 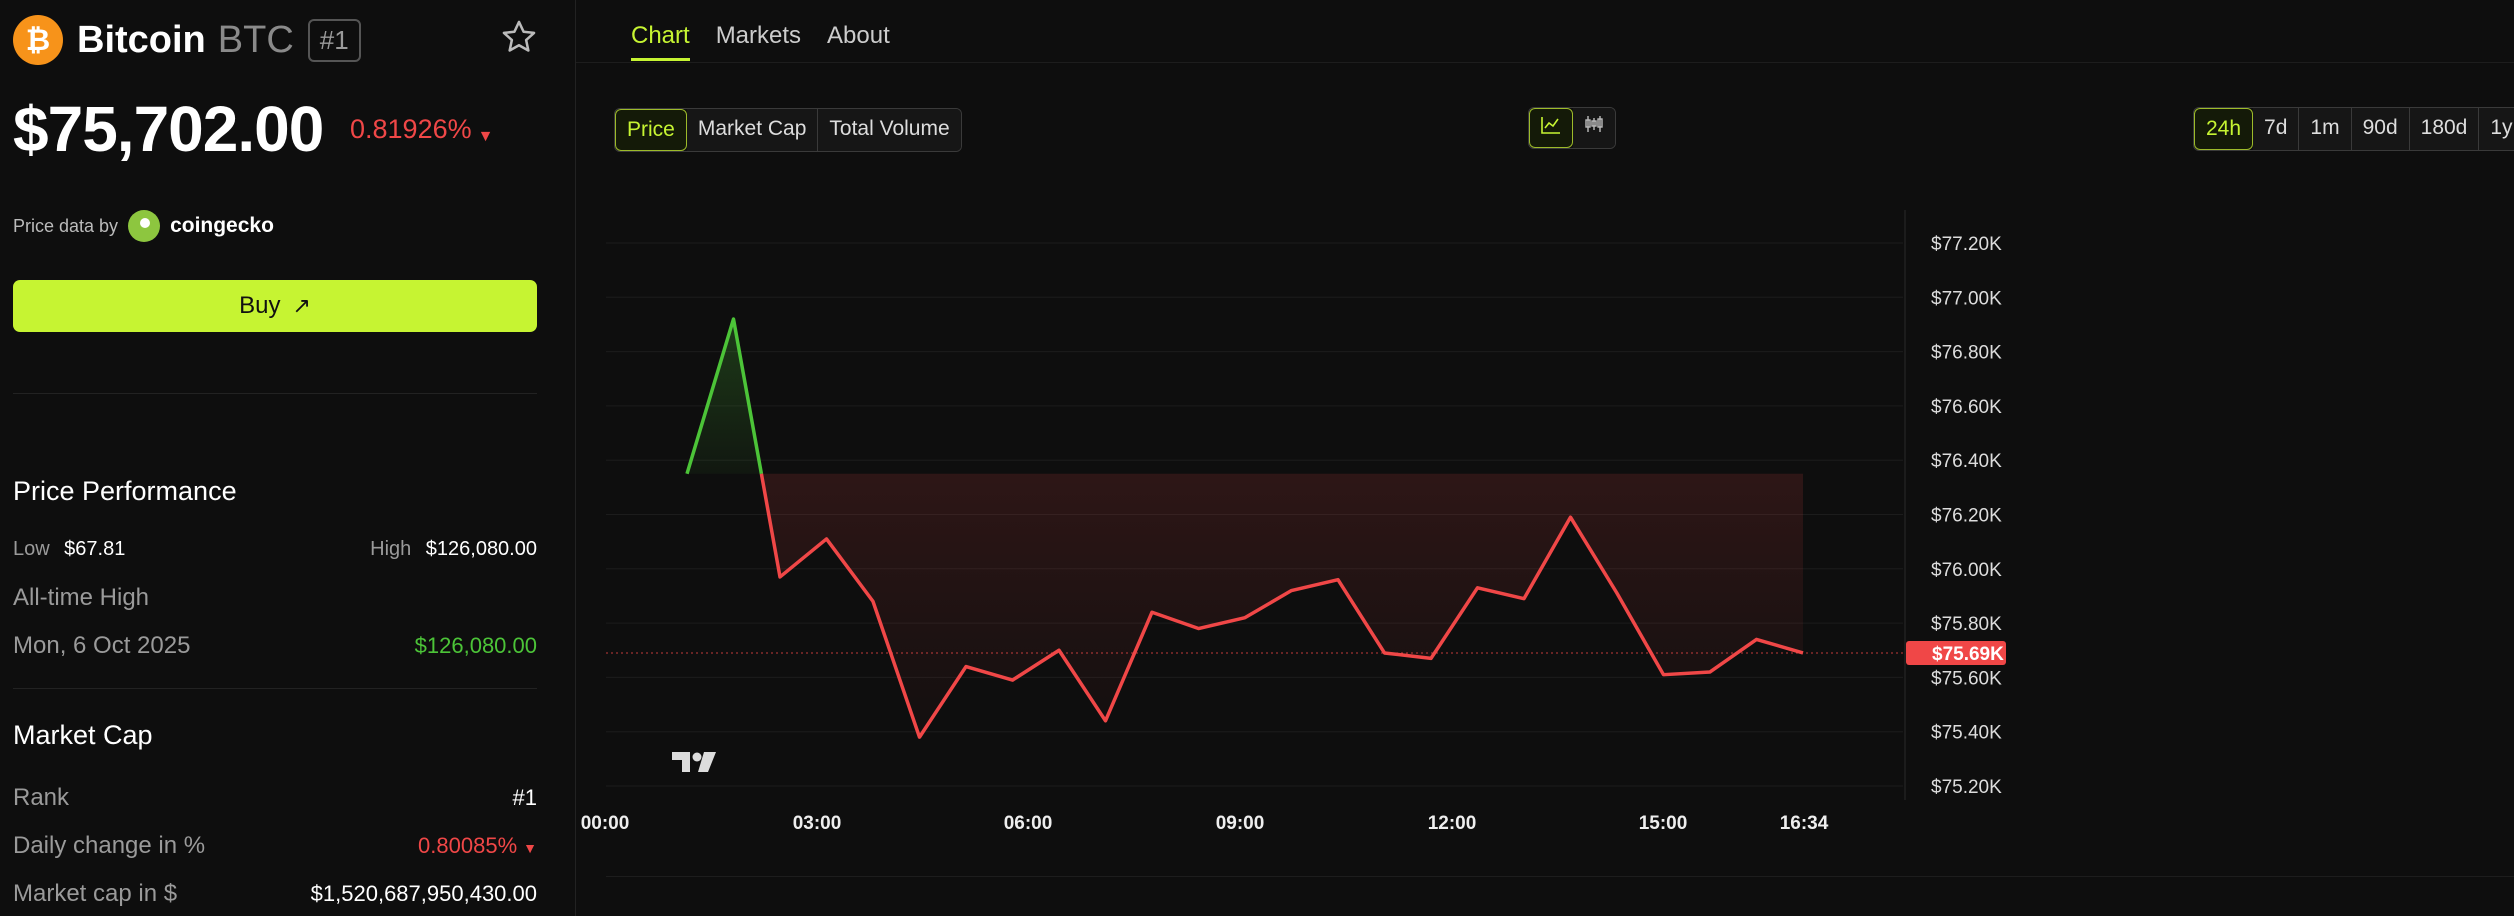 I want to click on ath-label: All-time High, so click(x=81, y=597).